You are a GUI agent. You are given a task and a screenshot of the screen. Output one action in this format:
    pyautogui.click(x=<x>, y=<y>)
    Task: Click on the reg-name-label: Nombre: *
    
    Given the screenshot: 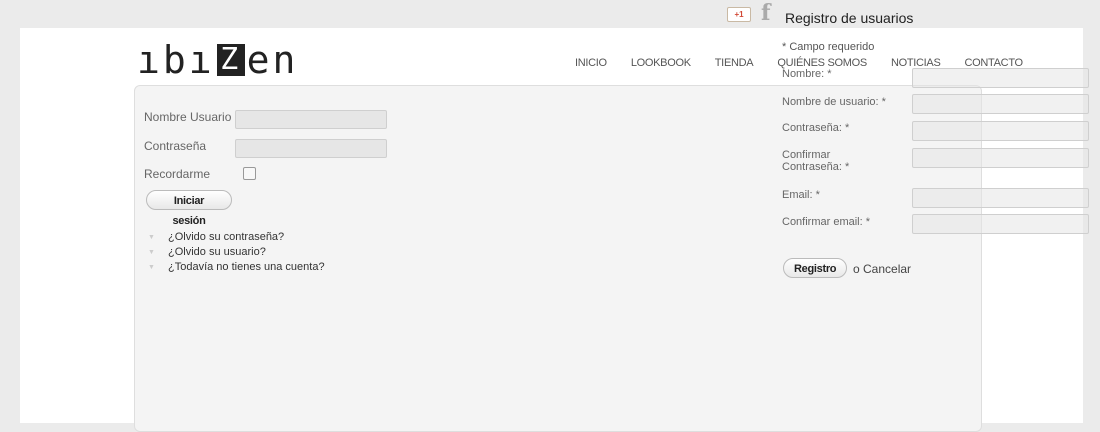 What is the action you would take?
    pyautogui.click(x=807, y=74)
    